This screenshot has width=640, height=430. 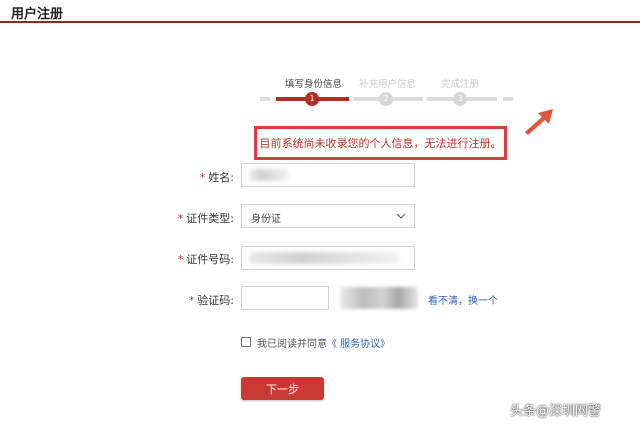 I want to click on step-2-label: 补充用户信息, so click(x=388, y=84).